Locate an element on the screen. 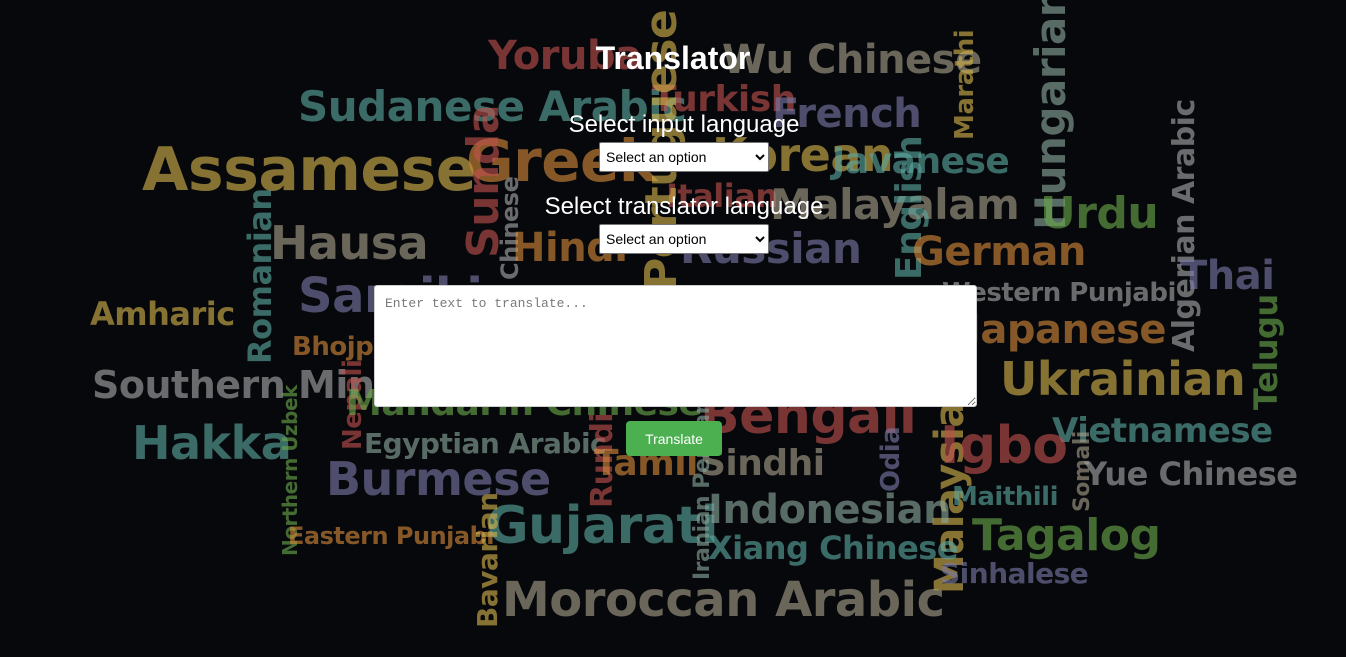 This screenshot has width=1346, height=657. background-word: Southern Min is located at coordinates (233, 385).